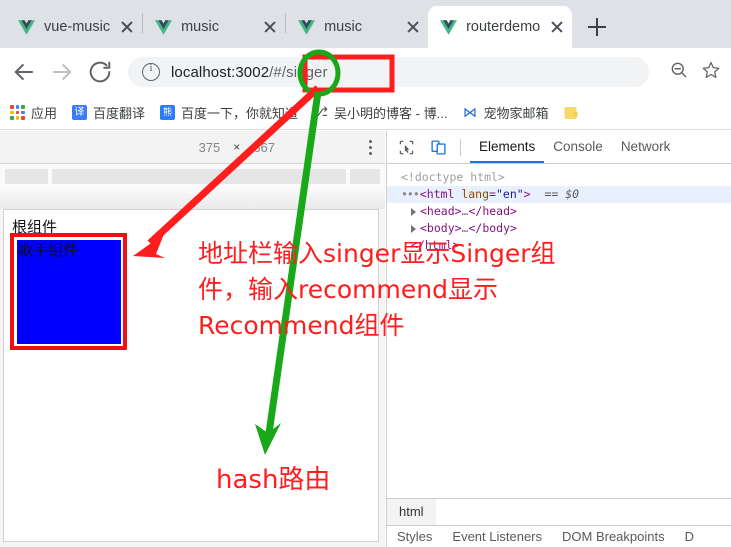  I want to click on tab-dom-breakpoints: DOM Breakpoints, so click(613, 536).